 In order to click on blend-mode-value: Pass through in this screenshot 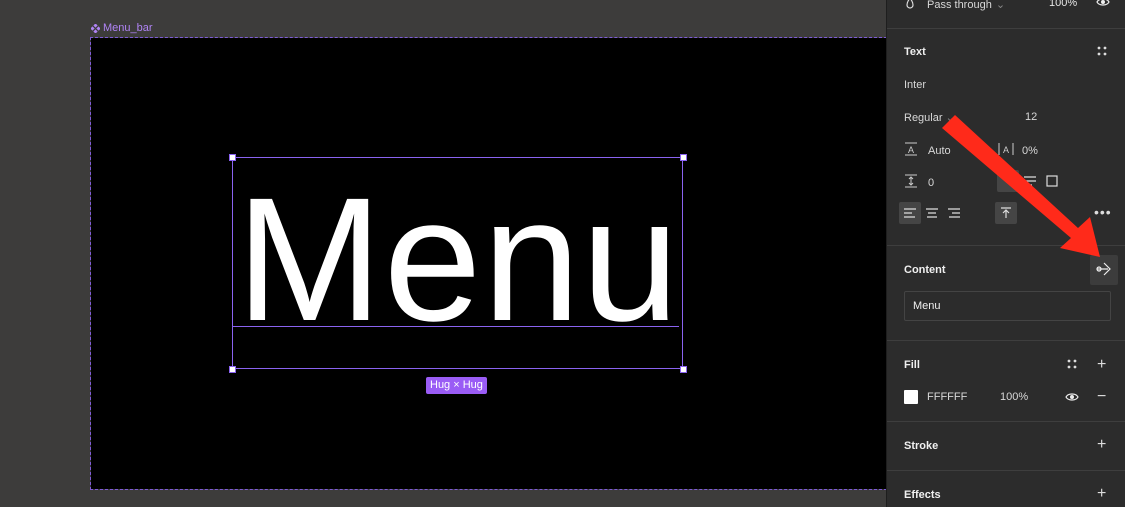, I will do `click(959, 5)`.